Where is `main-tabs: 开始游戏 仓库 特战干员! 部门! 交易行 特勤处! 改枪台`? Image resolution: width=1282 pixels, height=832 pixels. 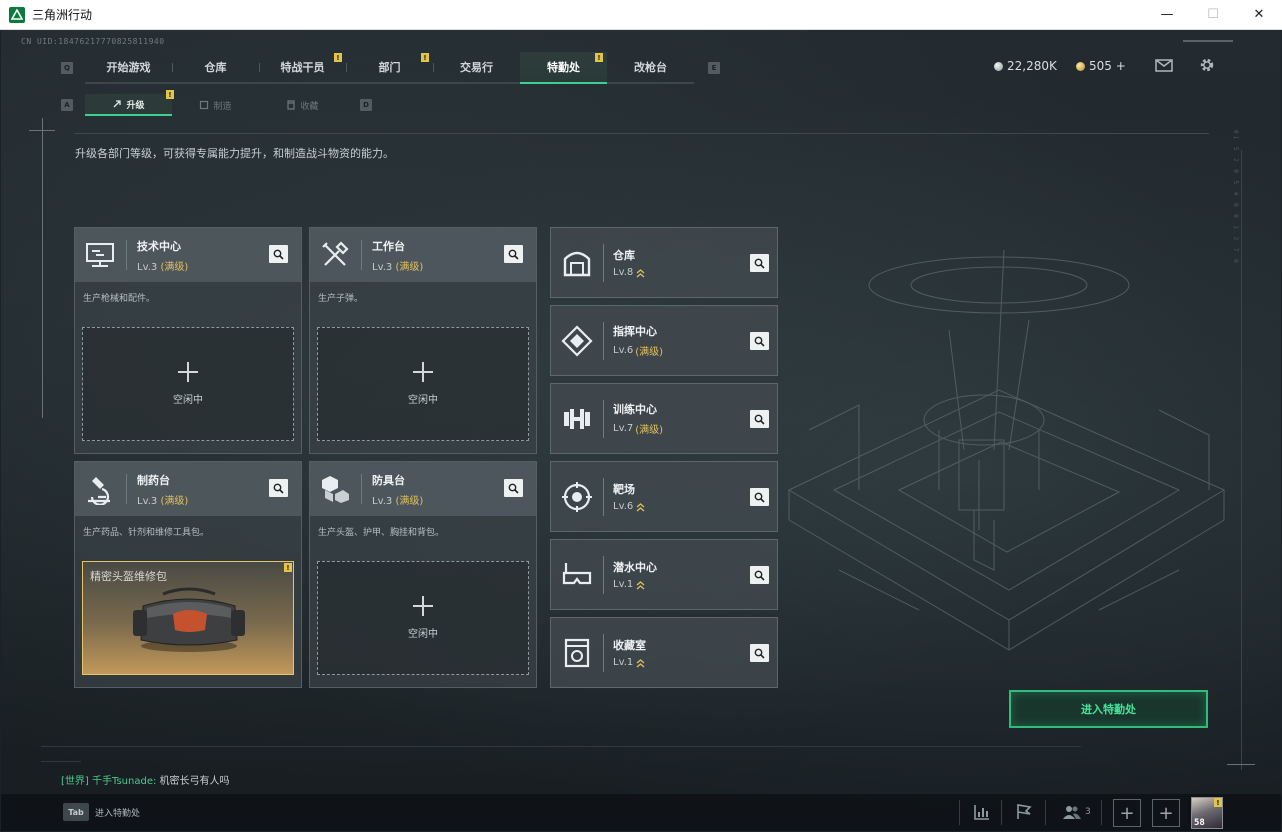 main-tabs: 开始游戏 仓库 特战干员! 部门! 交易行 特勤处! 改枪台 is located at coordinates (389, 68).